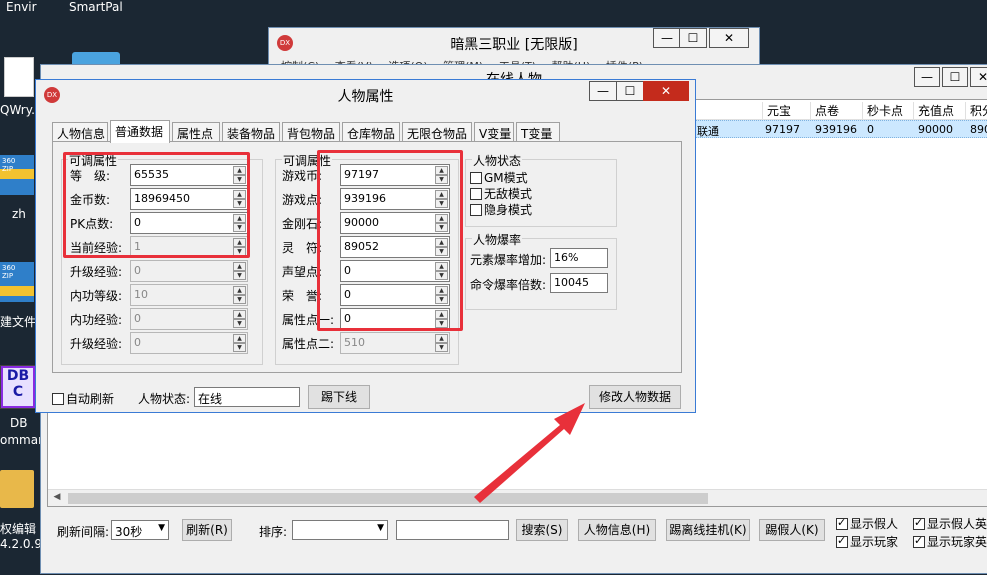 Image resolution: width=987 pixels, height=575 pixels. What do you see at coordinates (21, 544) in the screenshot?
I see `desktop-label-version: 4.2.0.9` at bounding box center [21, 544].